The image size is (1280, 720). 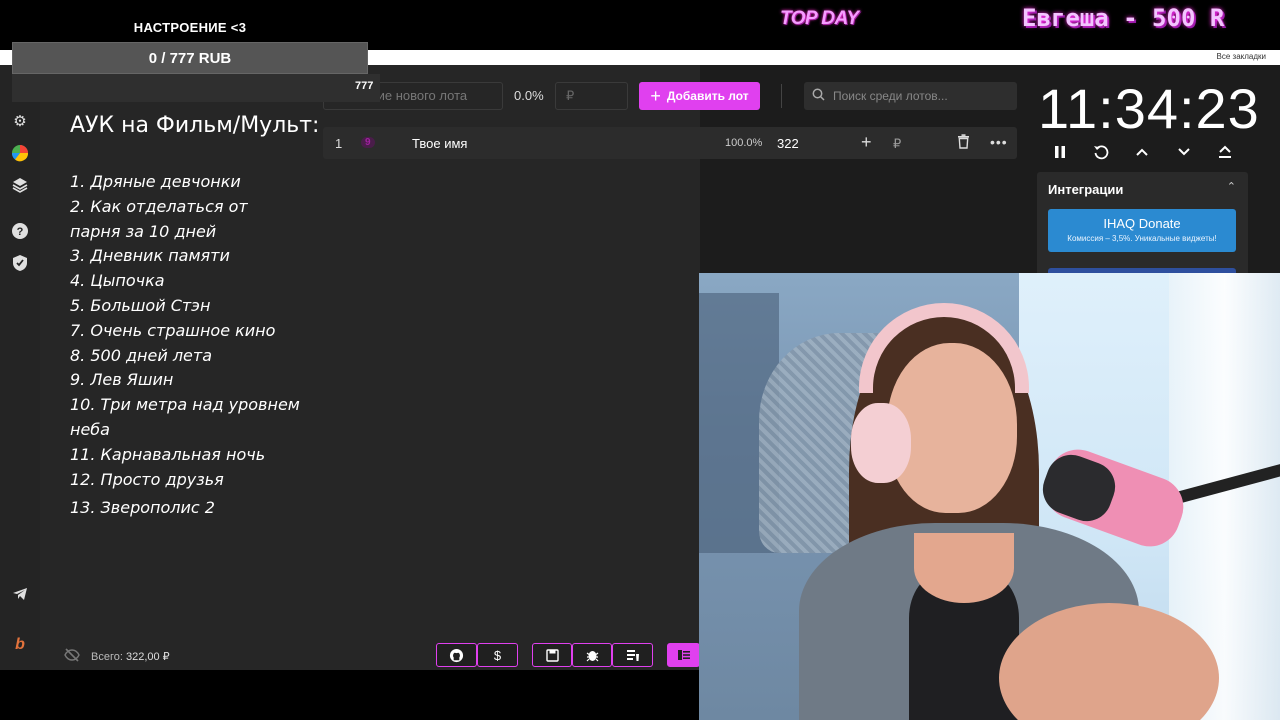 What do you see at coordinates (1231, 186) in the screenshot?
I see `chevron-up-icon: ⌃` at bounding box center [1231, 186].